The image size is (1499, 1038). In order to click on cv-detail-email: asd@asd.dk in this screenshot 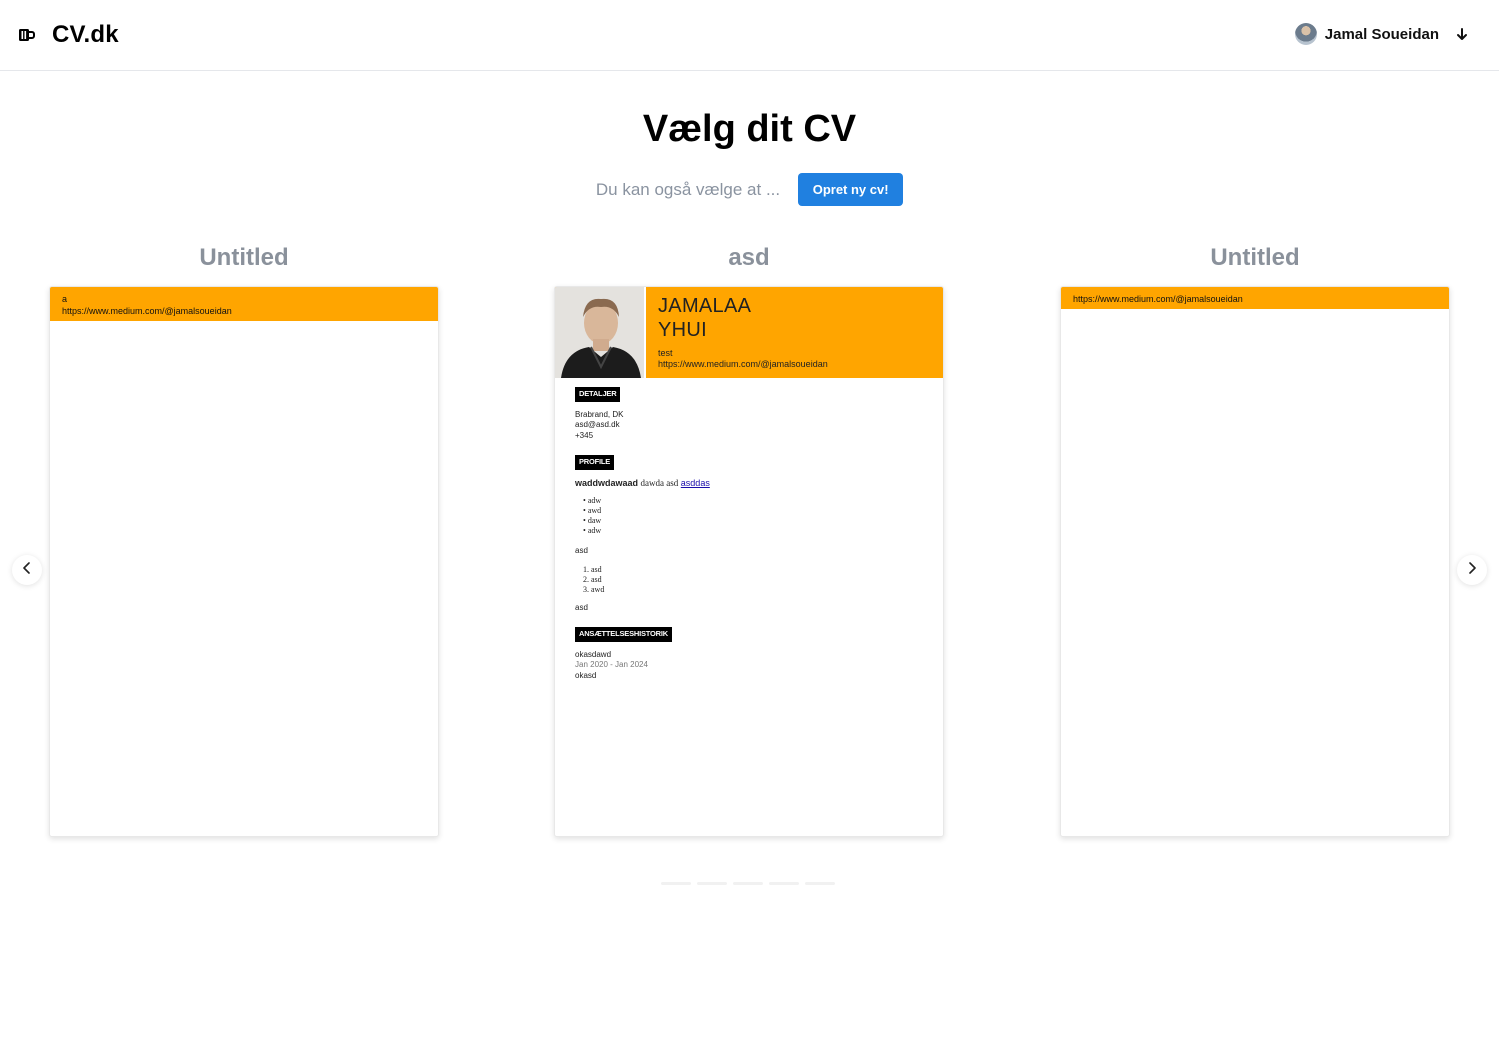, I will do `click(597, 424)`.